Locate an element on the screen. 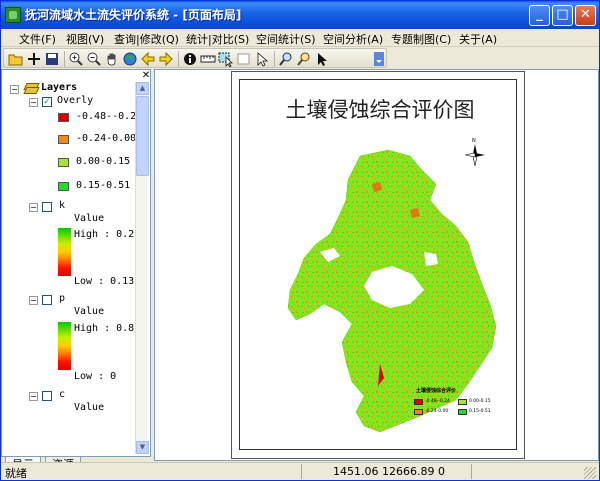 The image size is (600, 481). back-icon is located at coordinates (148, 59).